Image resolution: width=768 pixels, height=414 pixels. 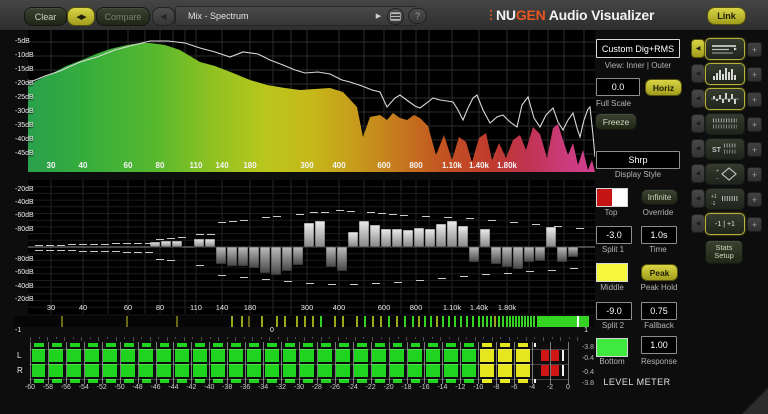 I want to click on meter-scale-label: -10, so click(x=478, y=387).